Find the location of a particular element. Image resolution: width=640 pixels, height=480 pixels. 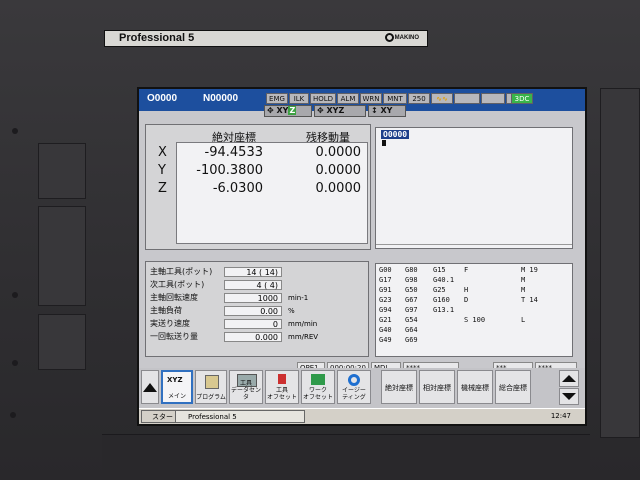

abs-coord-softkey: 絶対座標 is located at coordinates (399, 387).